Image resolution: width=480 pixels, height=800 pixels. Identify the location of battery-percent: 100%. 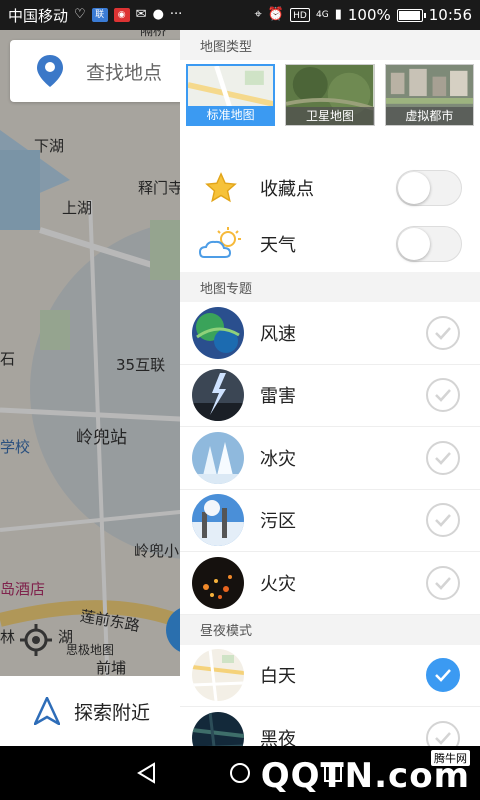
(369, 15).